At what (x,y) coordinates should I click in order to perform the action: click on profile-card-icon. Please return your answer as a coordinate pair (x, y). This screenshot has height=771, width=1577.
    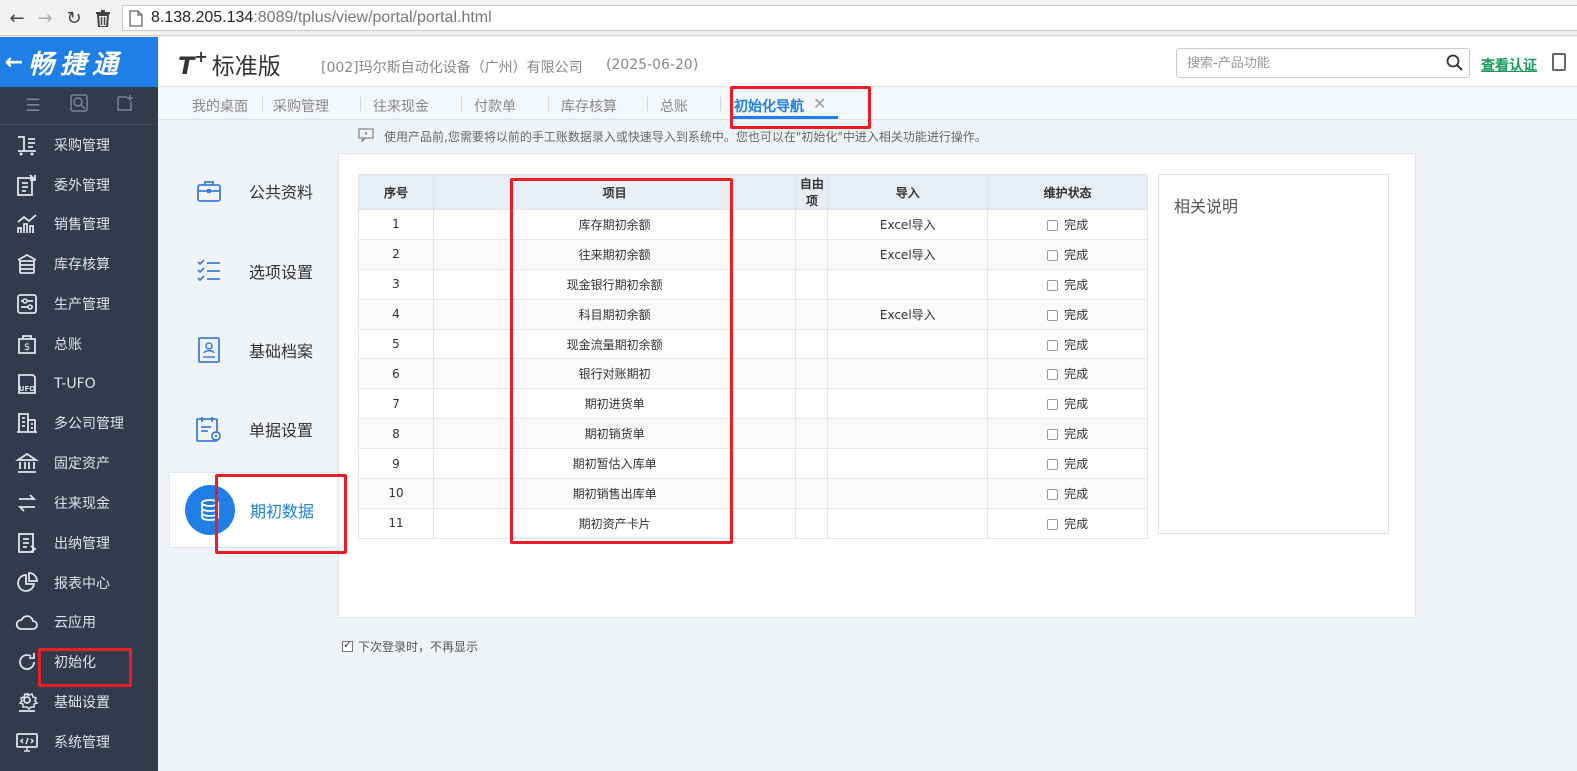
    Looking at the image, I should click on (209, 350).